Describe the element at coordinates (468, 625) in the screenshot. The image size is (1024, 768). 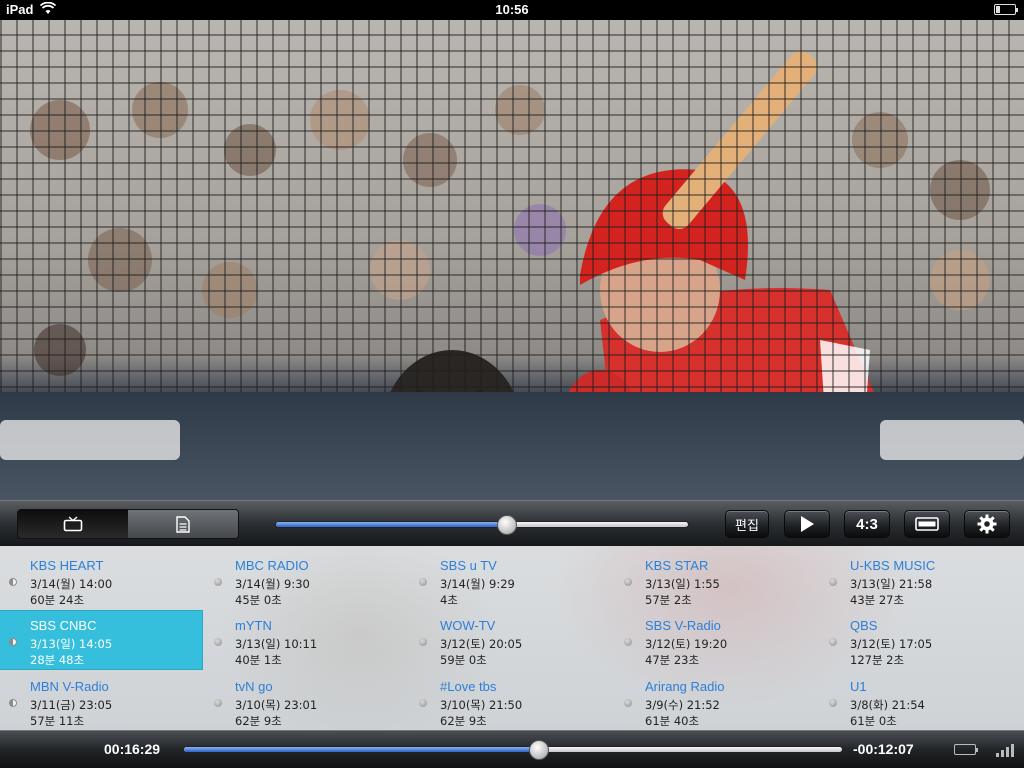
I see `channel-name: WOW-TV` at that location.